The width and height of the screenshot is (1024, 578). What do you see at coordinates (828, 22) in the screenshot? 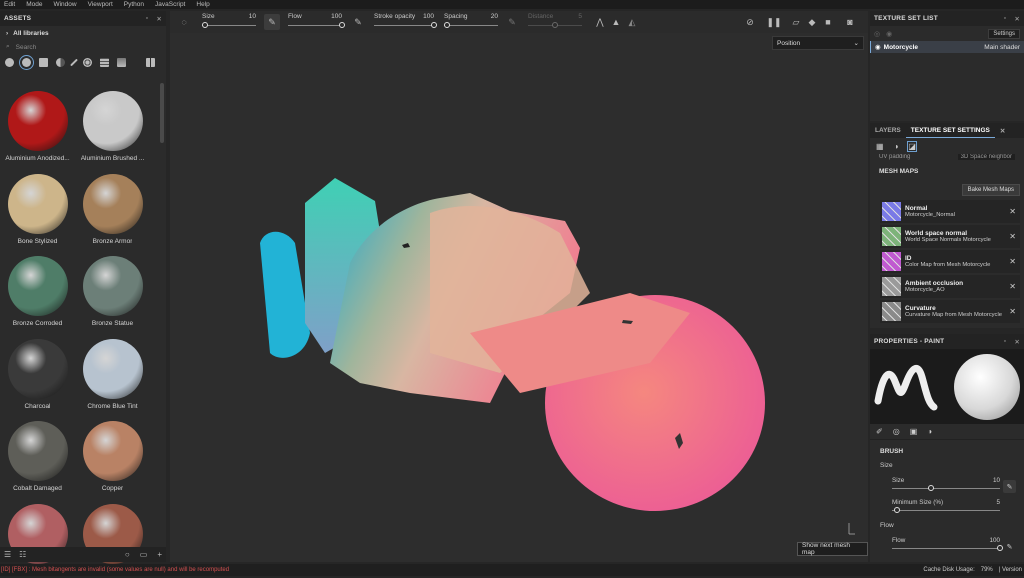
I see `video-icon: ■` at bounding box center [828, 22].